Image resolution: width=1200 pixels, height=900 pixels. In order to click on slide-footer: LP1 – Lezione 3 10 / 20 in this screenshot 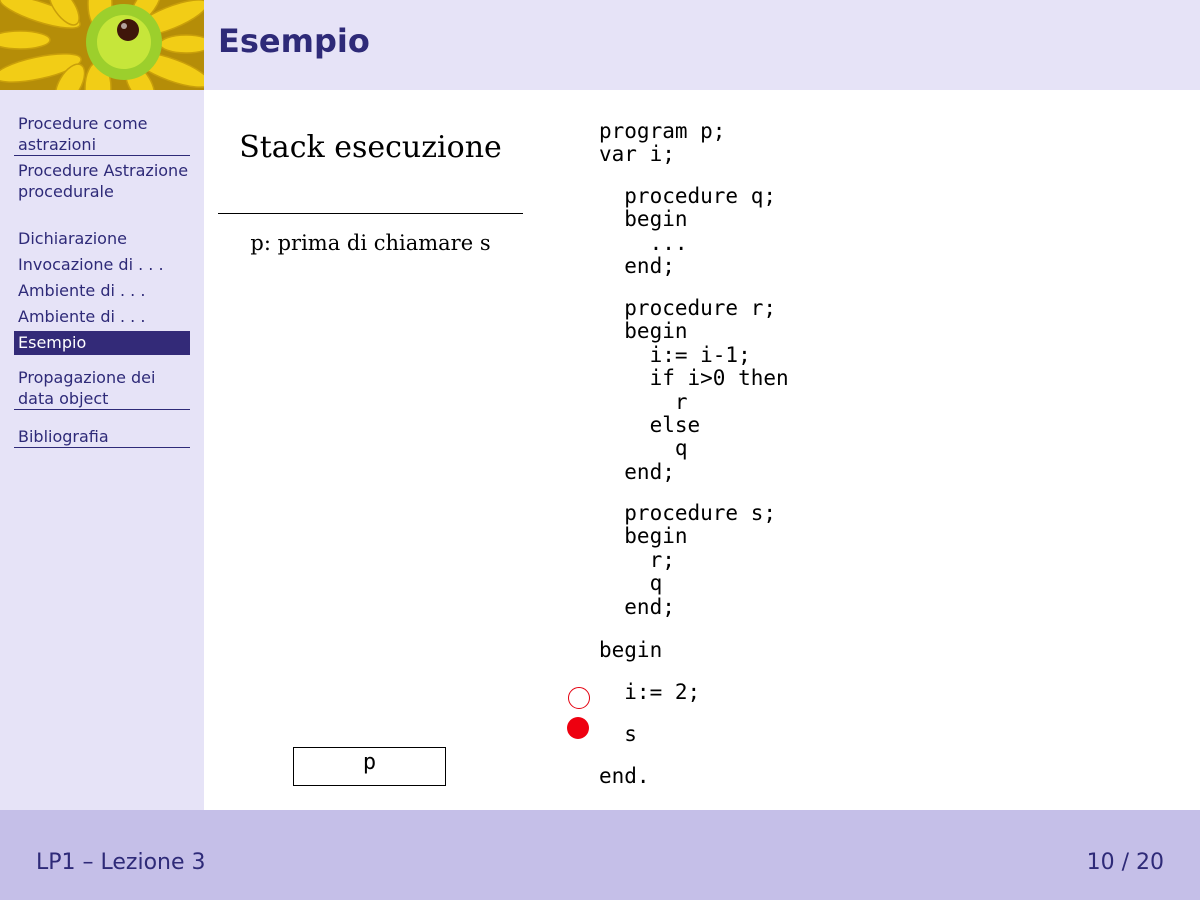, I will do `click(600, 855)`.